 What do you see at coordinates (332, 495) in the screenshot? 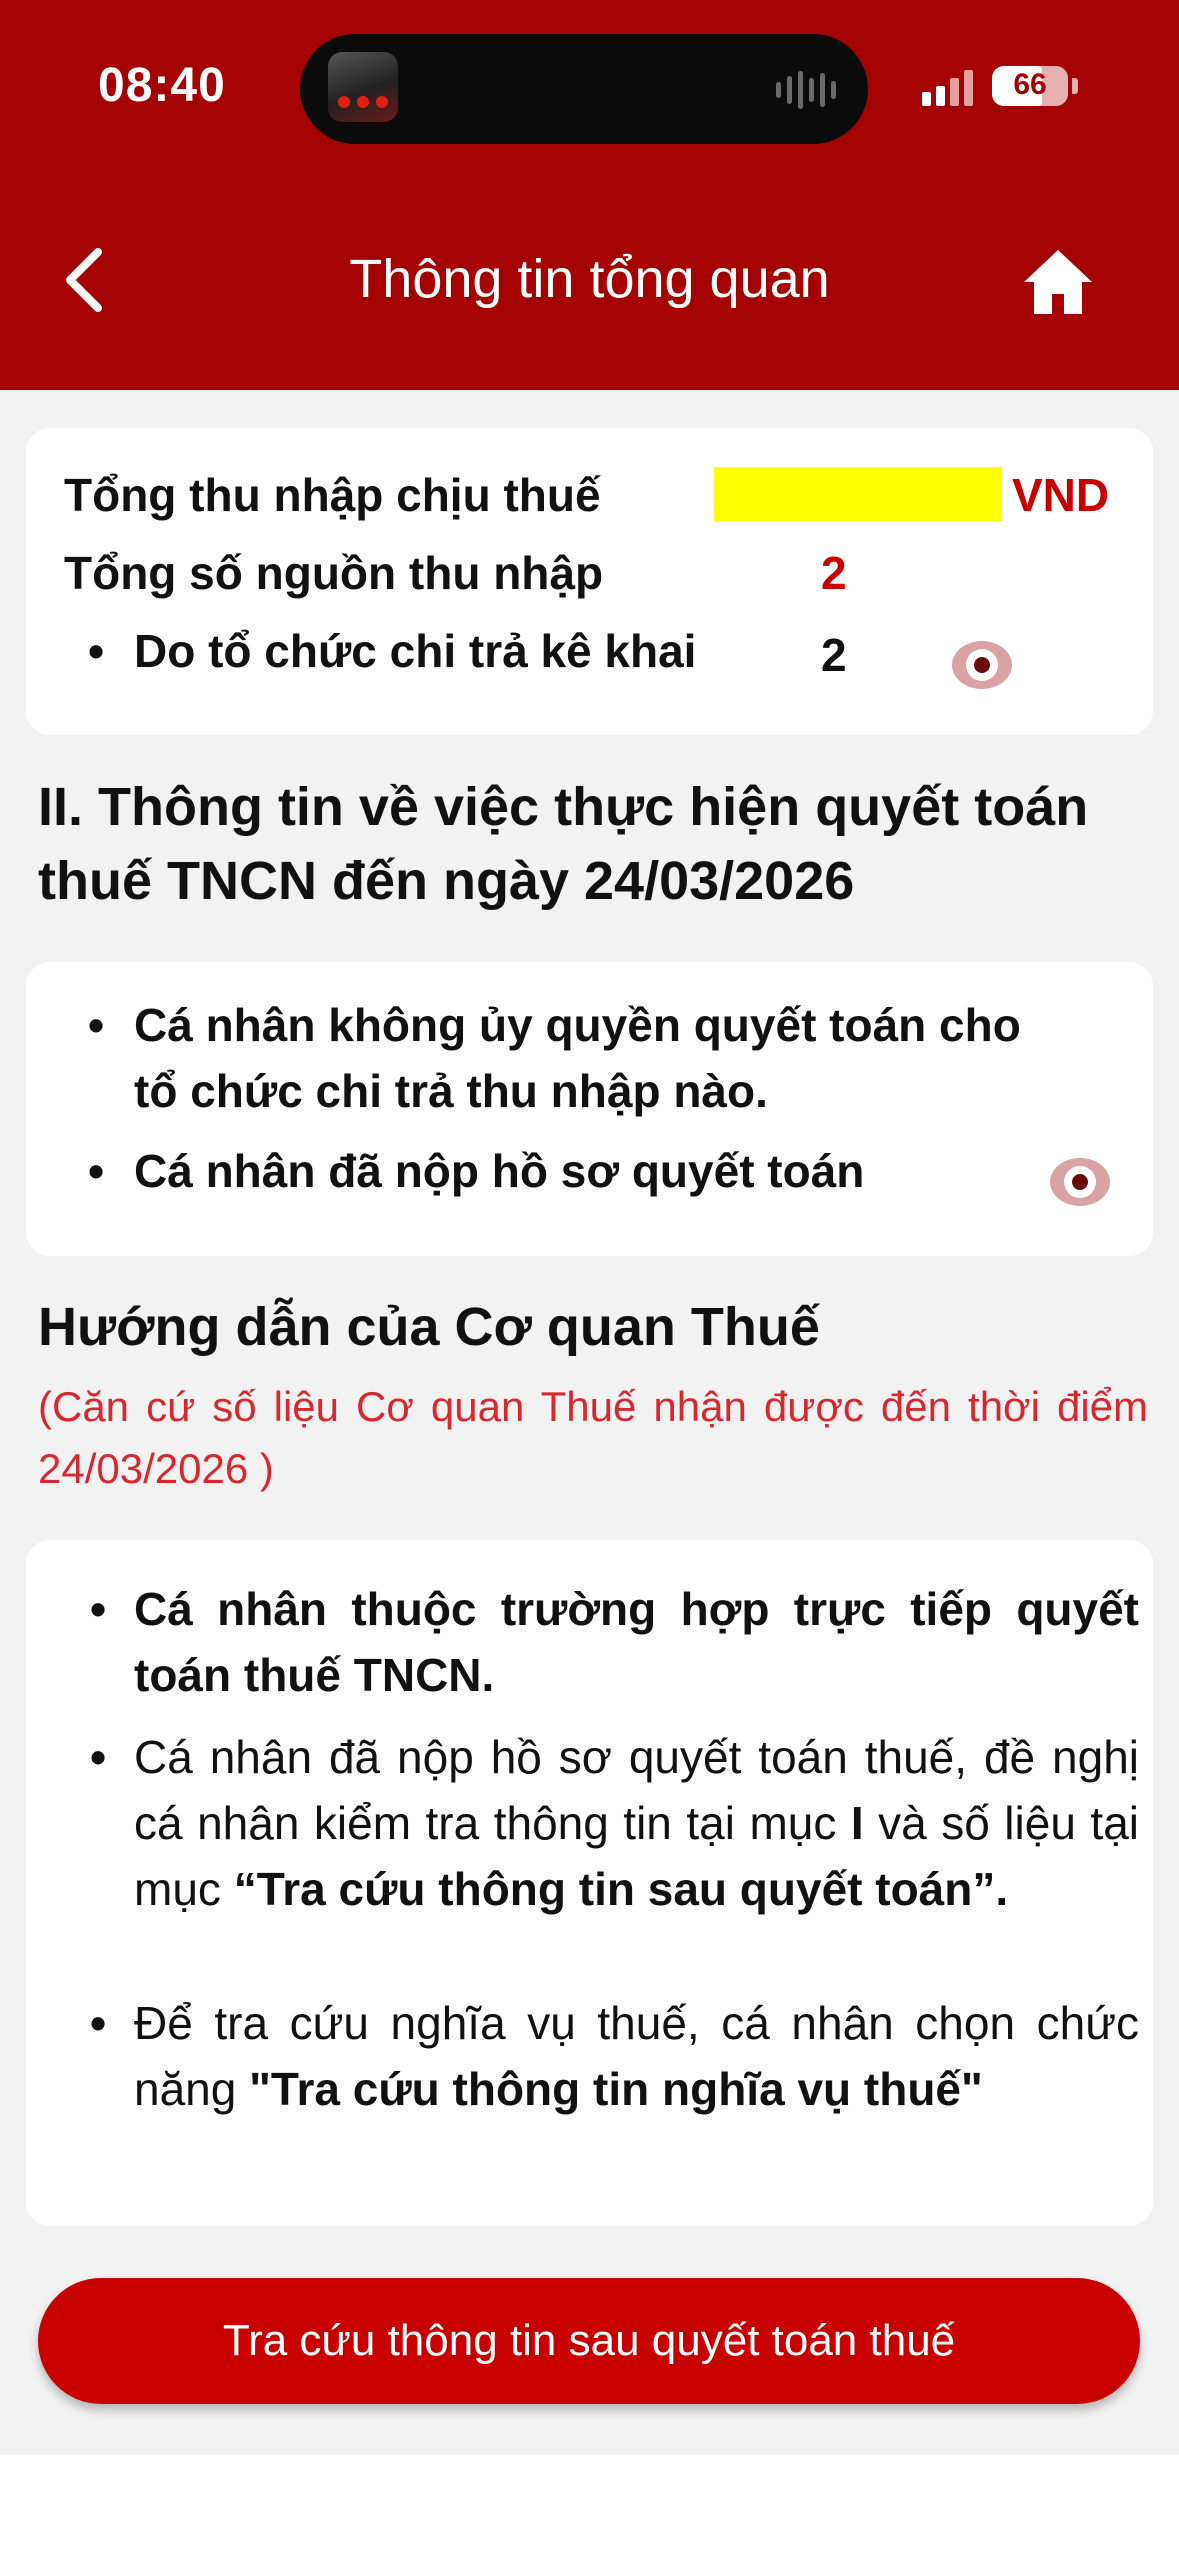
I see `taxable-income-label: Tổng thu nhập chịu thuế` at bounding box center [332, 495].